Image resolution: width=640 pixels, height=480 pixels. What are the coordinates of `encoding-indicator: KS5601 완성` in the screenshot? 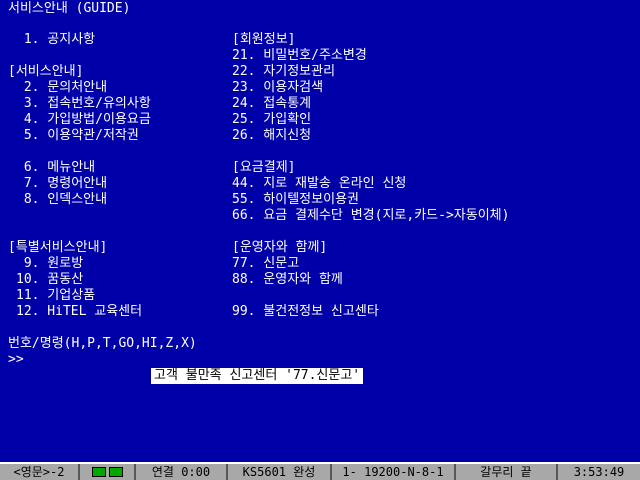 It's located at (280, 472).